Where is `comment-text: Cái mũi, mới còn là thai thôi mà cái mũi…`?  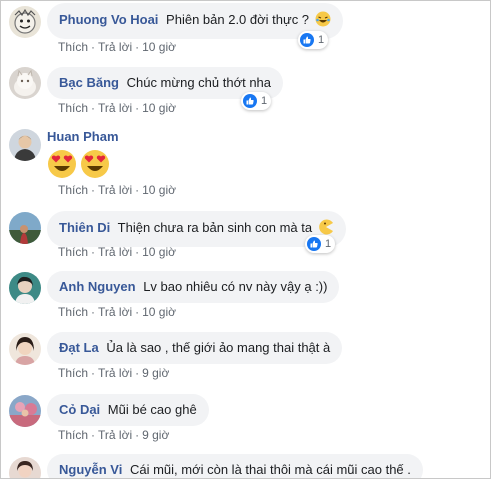 comment-text: Cái mũi, mới còn là thai thôi mà cái mũi… is located at coordinates (270, 469).